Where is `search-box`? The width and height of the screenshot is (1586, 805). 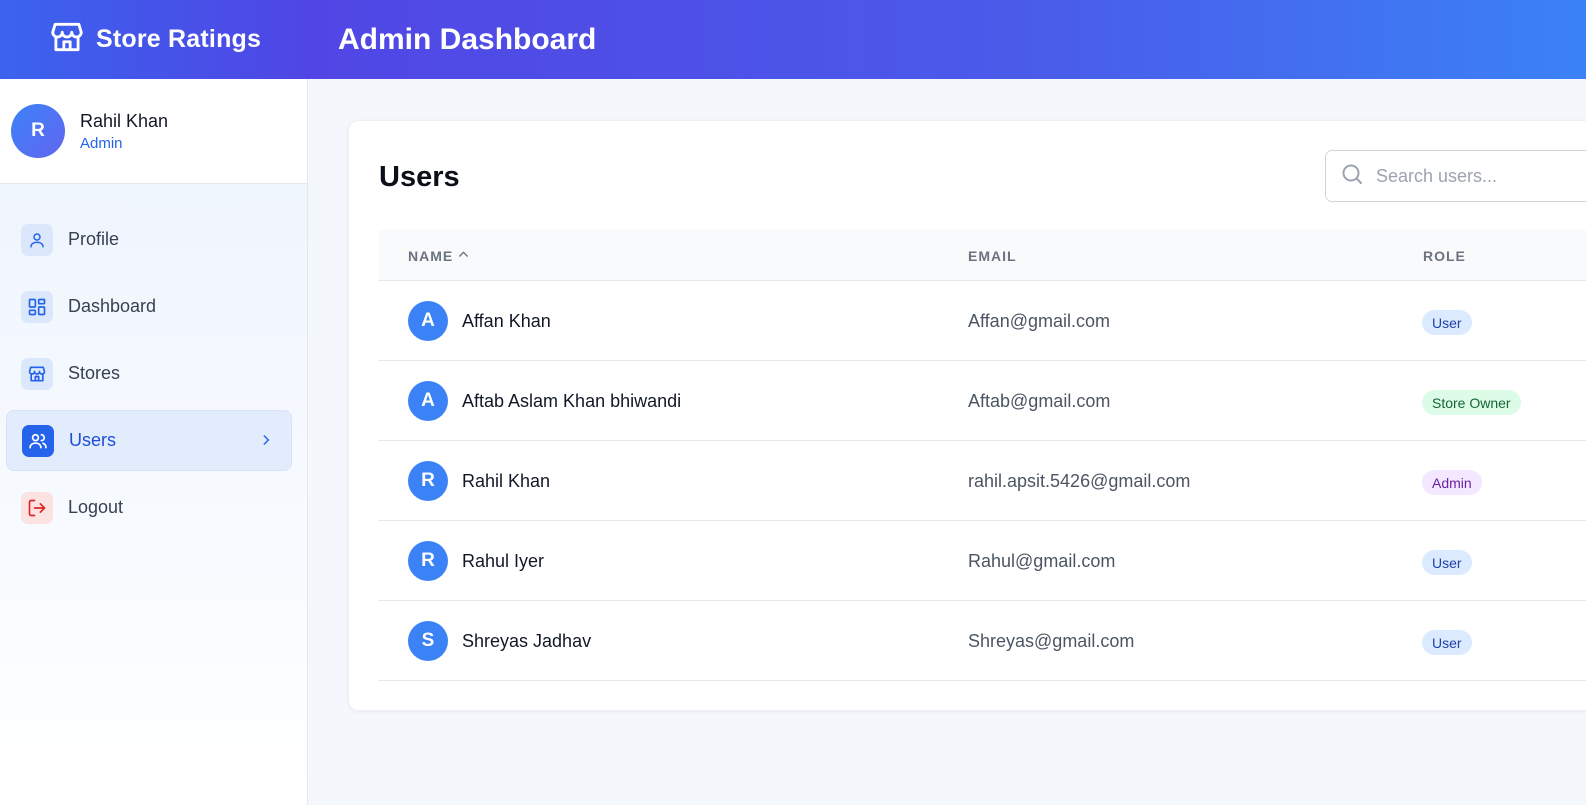
search-box is located at coordinates (1455, 176).